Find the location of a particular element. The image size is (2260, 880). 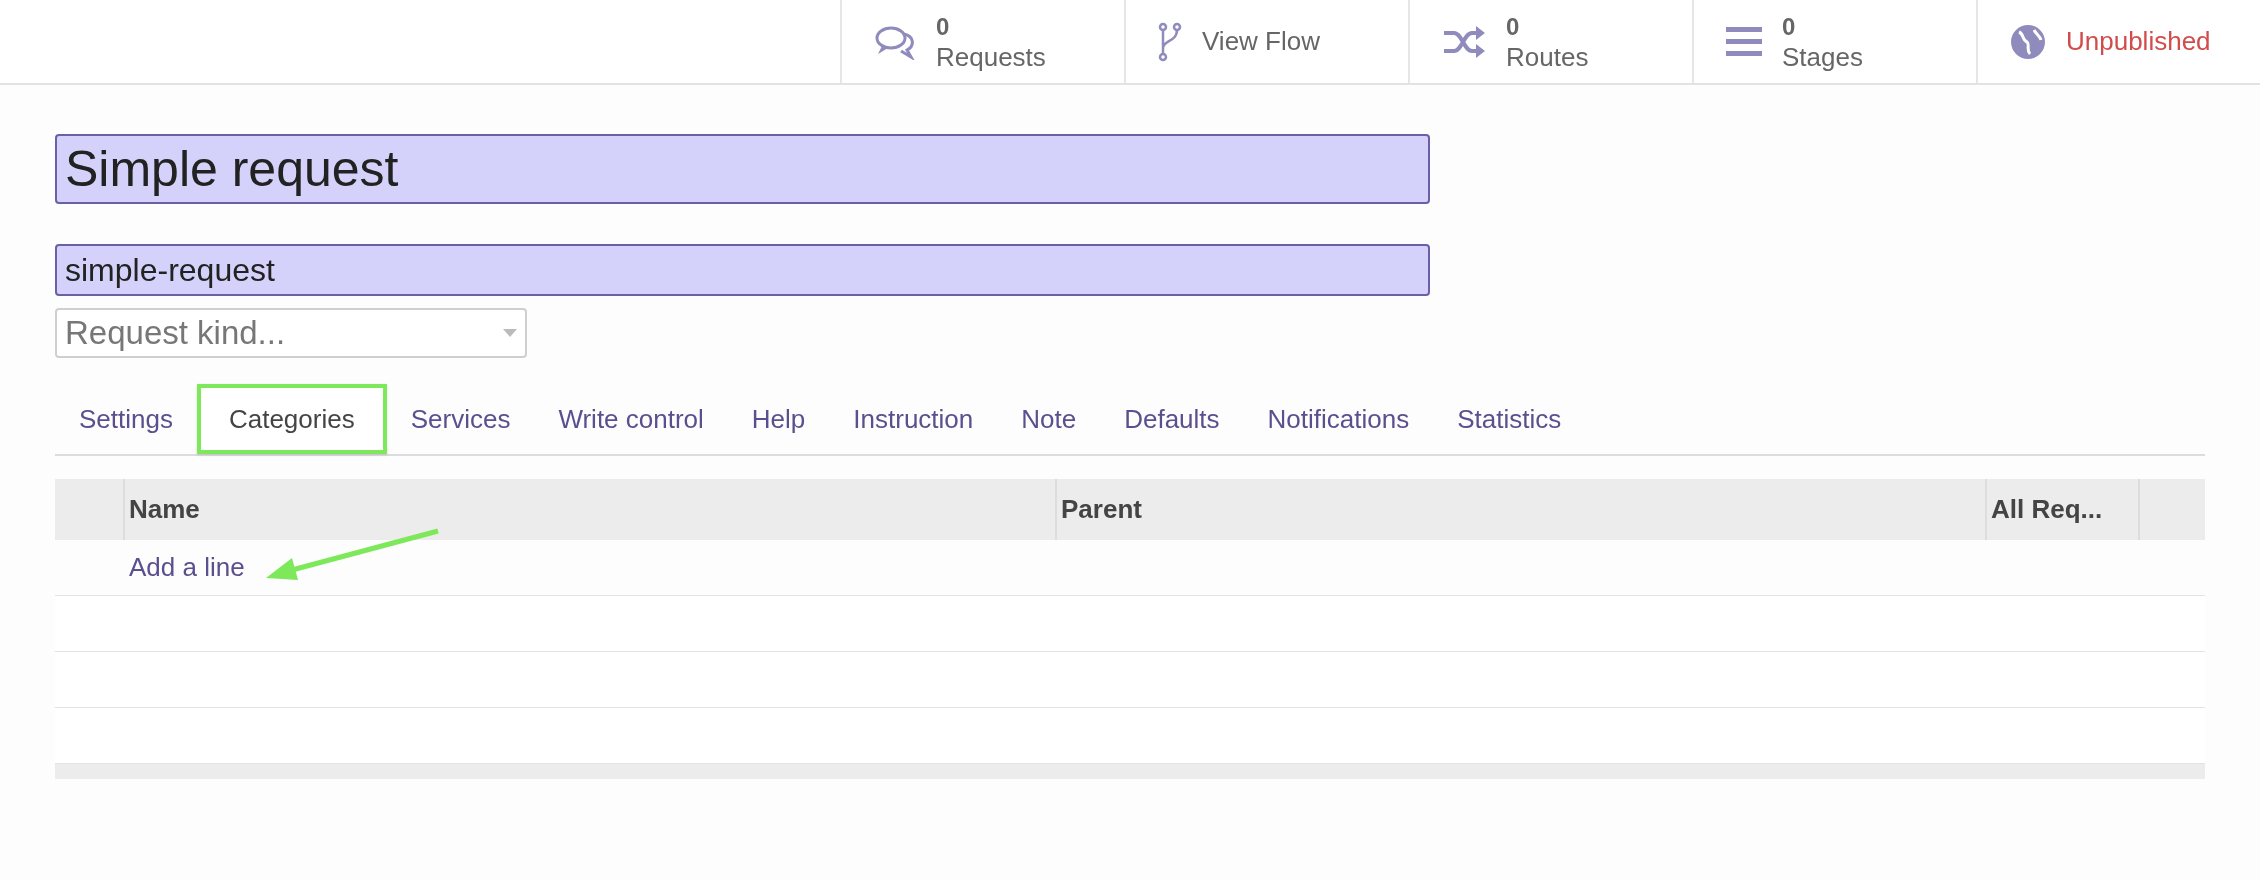

caret-icon is located at coordinates (510, 333).